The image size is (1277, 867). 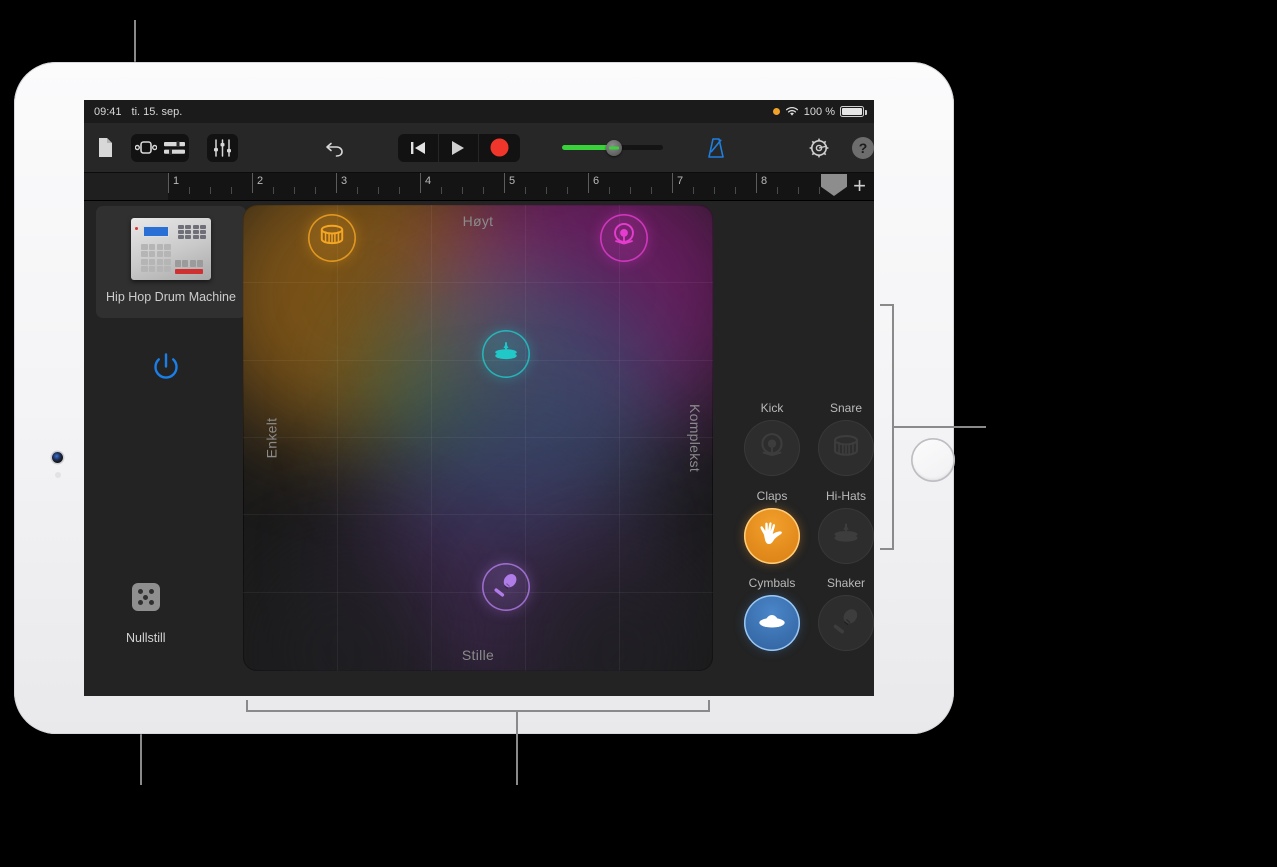 I want to click on cymbal-icon, so click(x=772, y=623).